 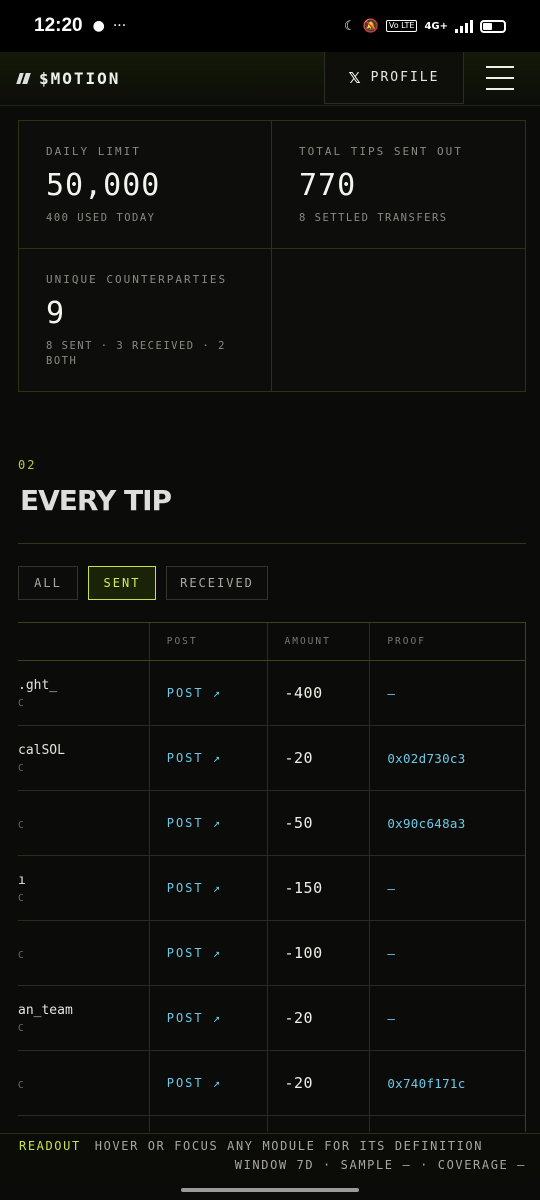 I want to click on table-row: calSOL C POST ↗ -20 0x02d730c3, so click(x=271, y=758).